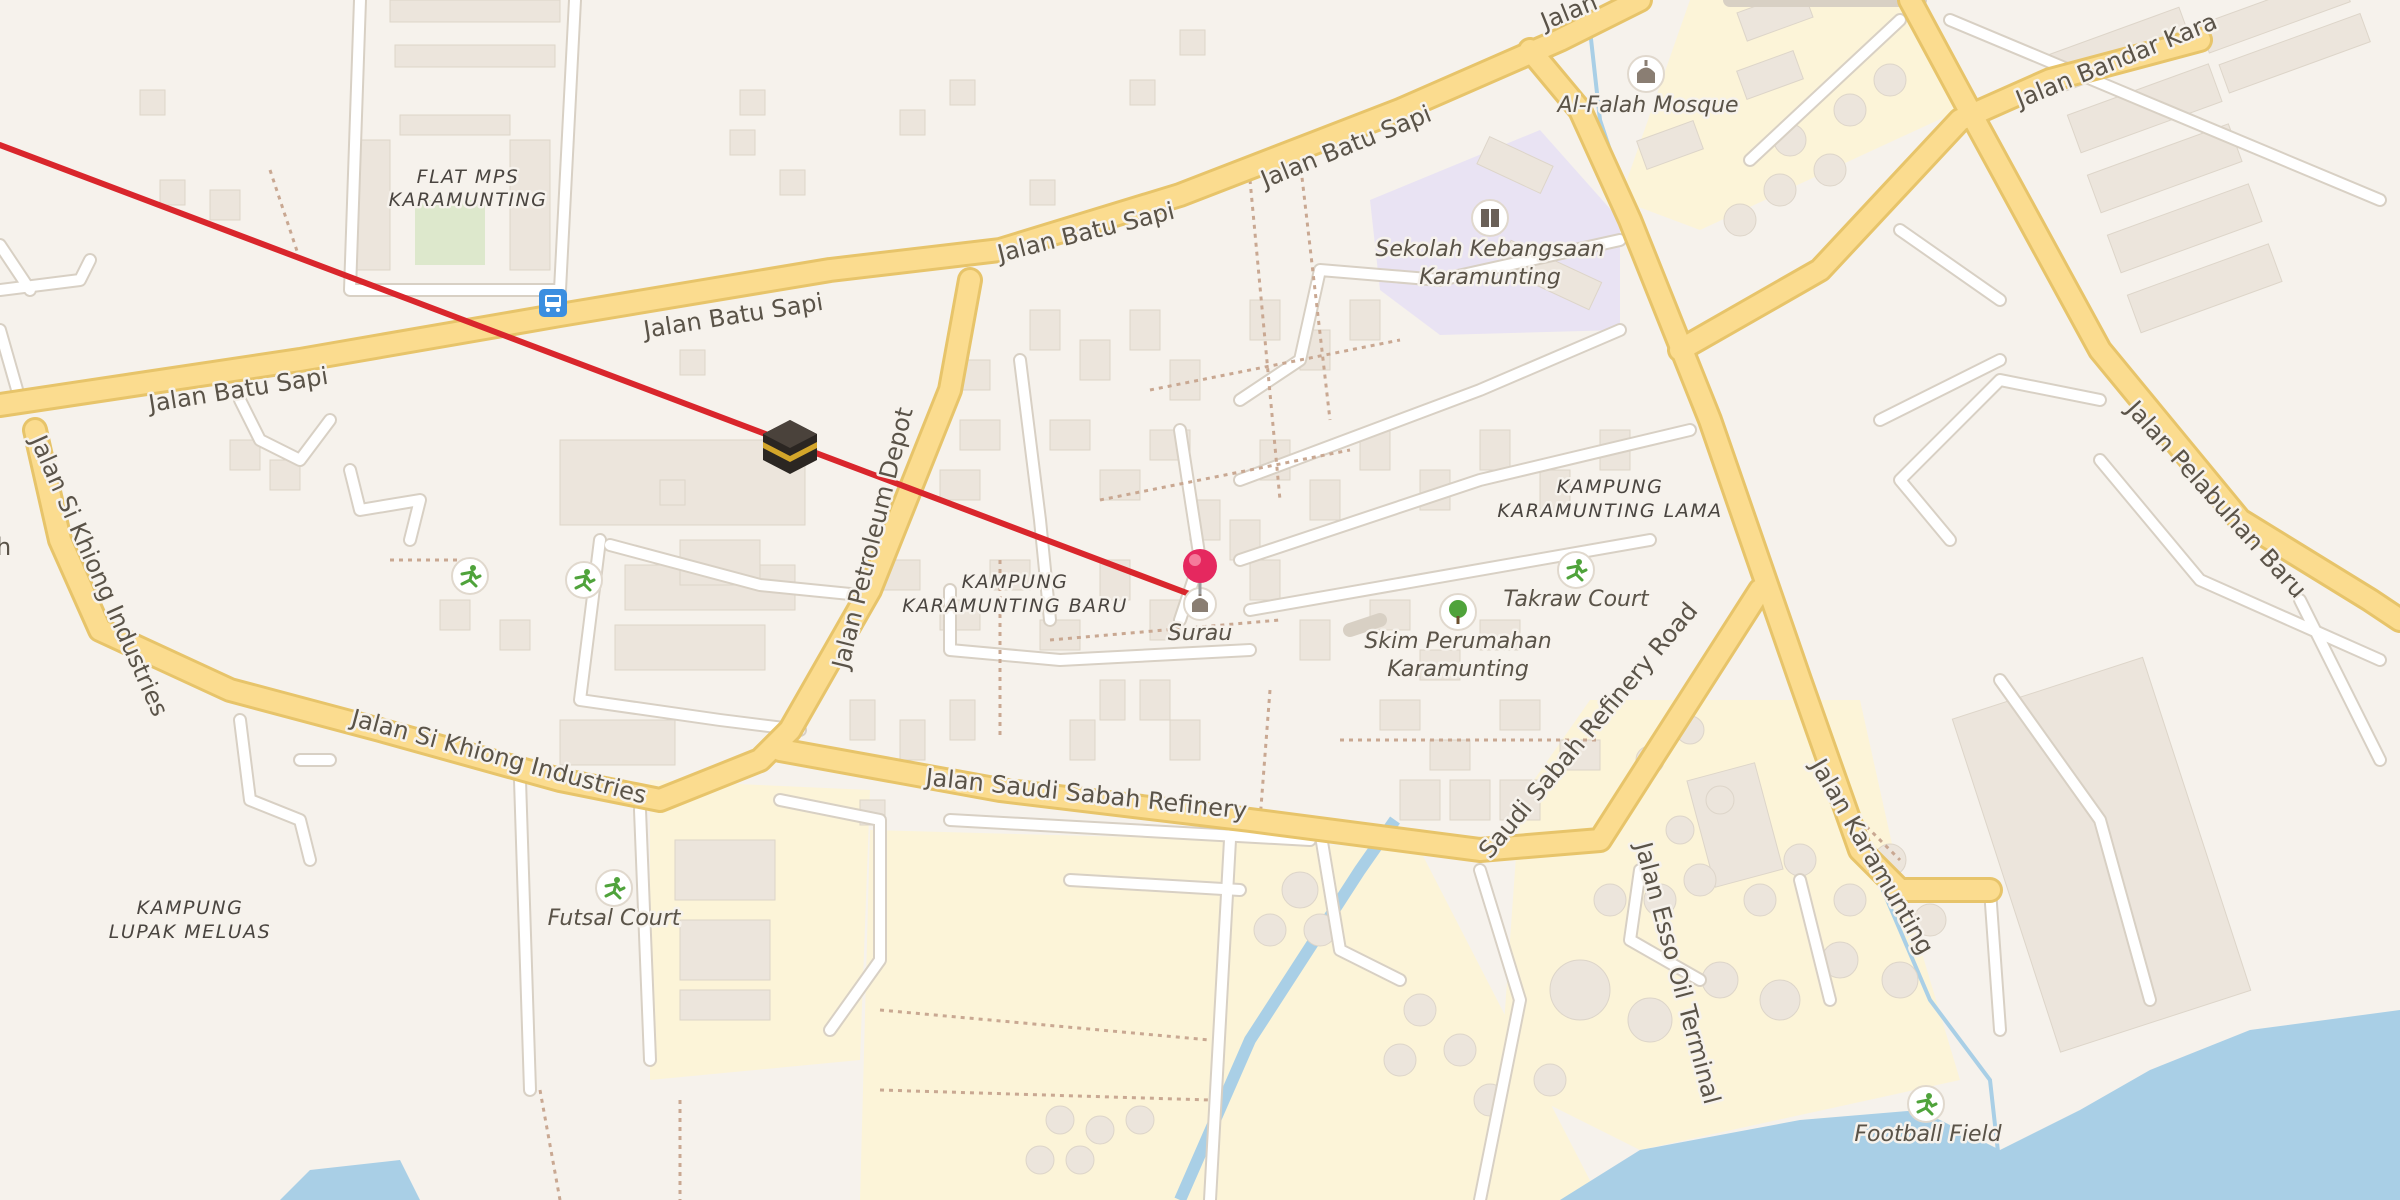  What do you see at coordinates (790, 447) in the screenshot?
I see `kaaba-icon` at bounding box center [790, 447].